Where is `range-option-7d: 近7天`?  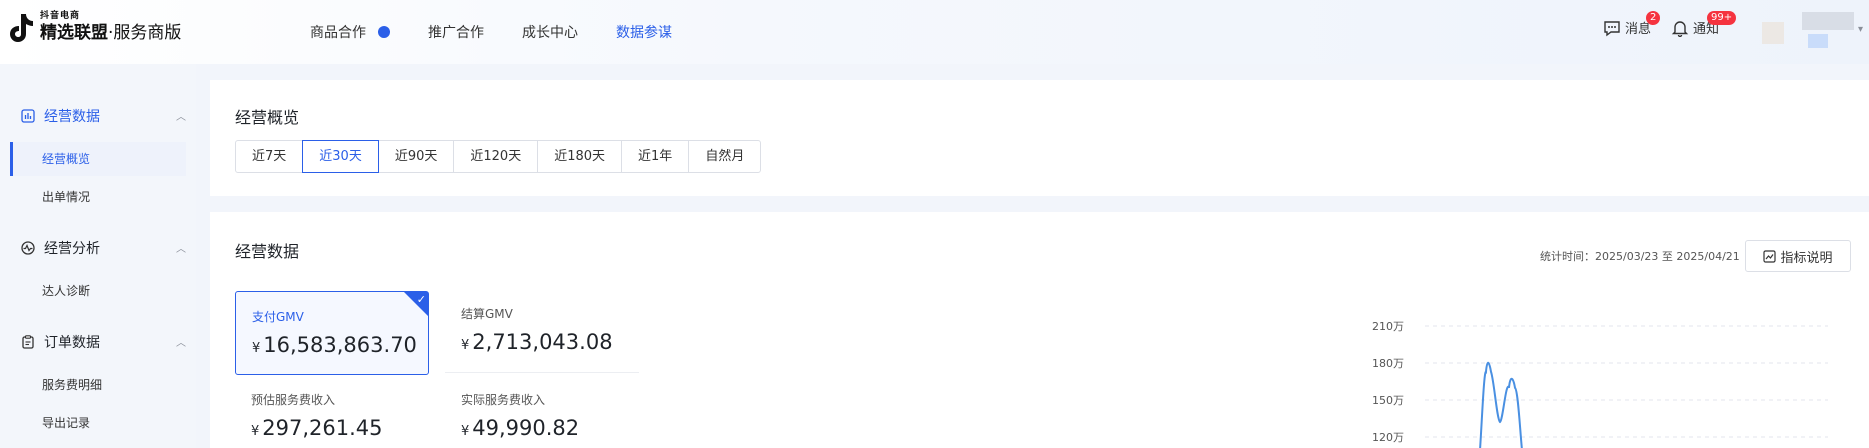
range-option-7d: 近7天 is located at coordinates (269, 156).